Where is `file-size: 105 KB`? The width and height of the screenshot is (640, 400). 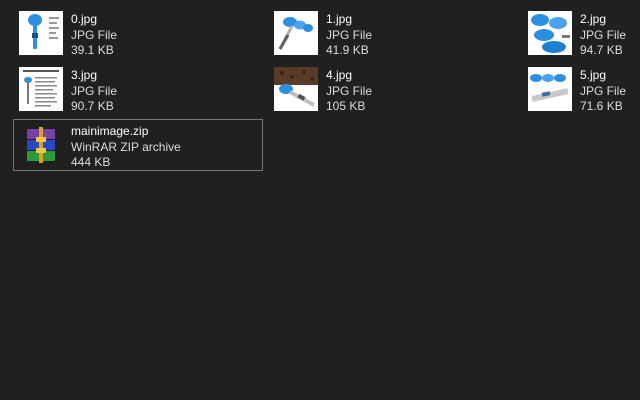
file-size: 105 KB is located at coordinates (346, 106).